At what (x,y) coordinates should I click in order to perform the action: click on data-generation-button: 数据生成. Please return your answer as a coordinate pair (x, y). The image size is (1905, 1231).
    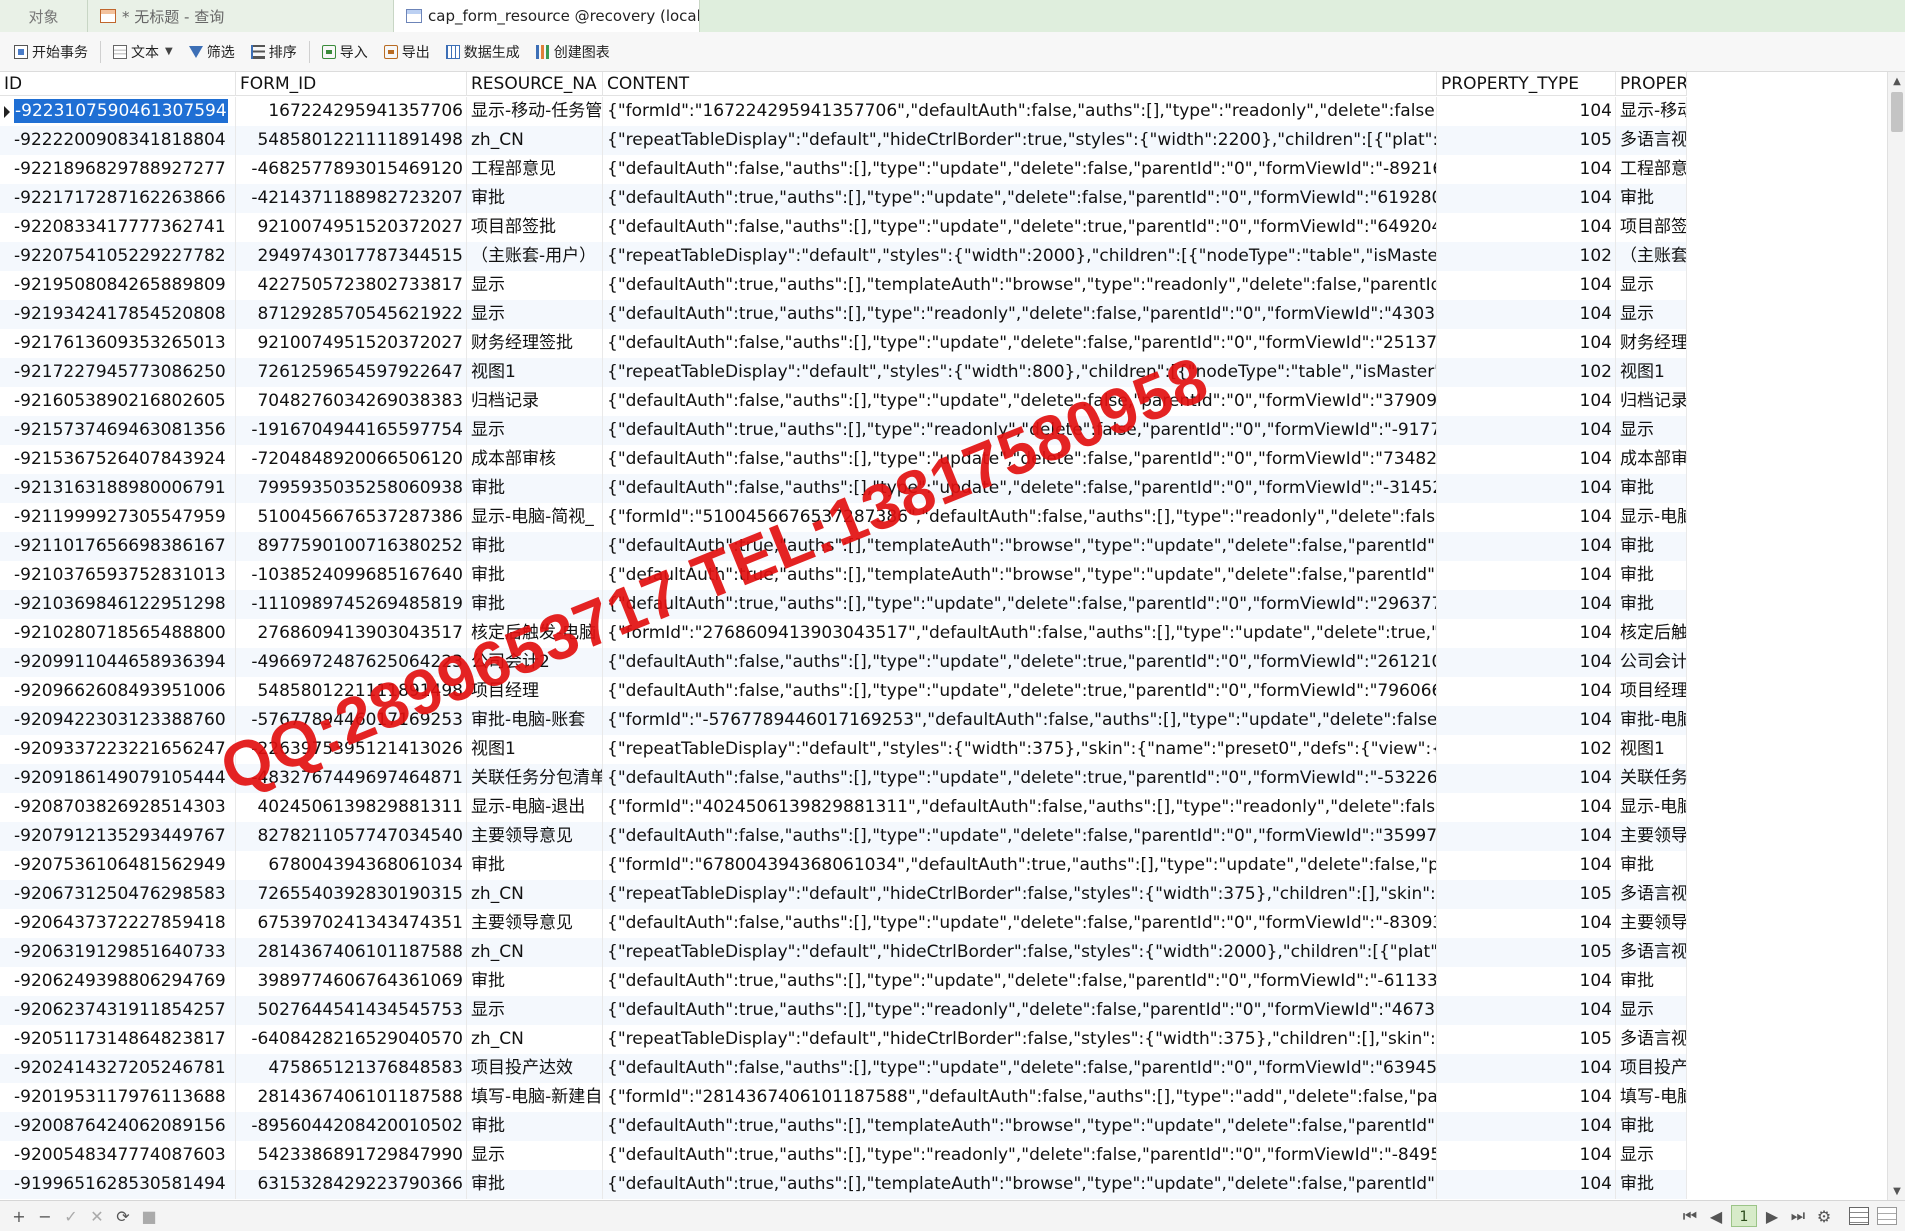
    Looking at the image, I should click on (483, 52).